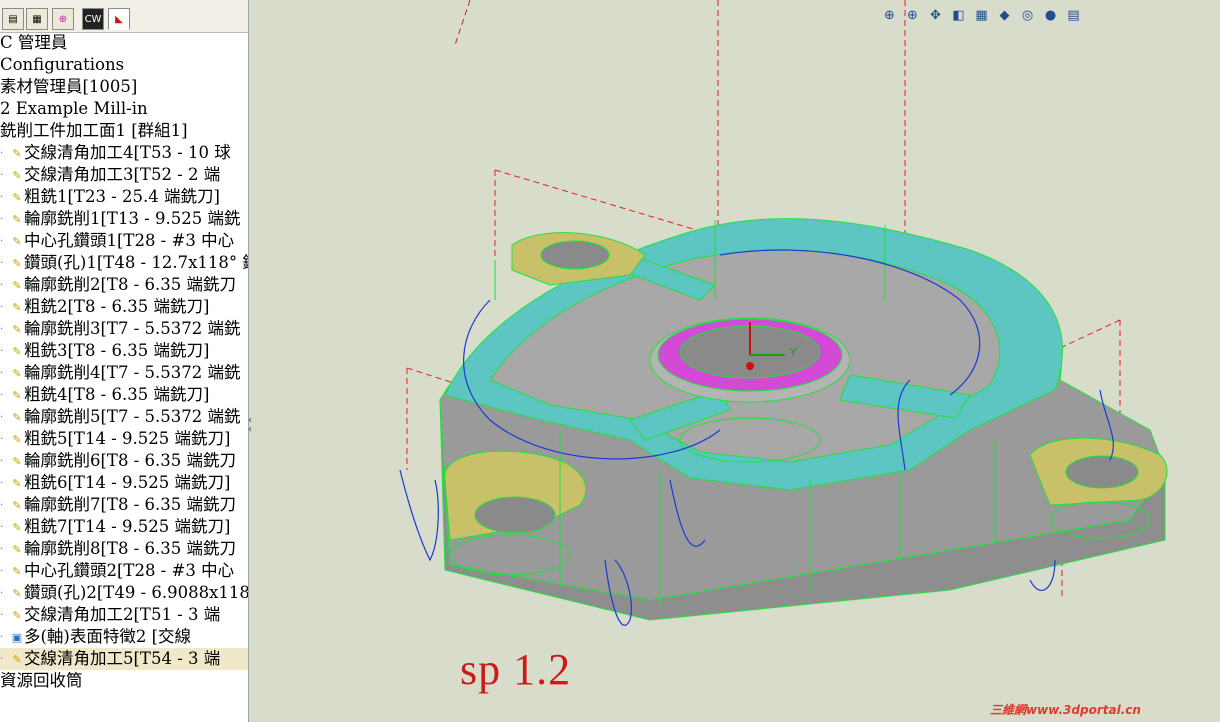  I want to click on tree-item-label: 中心孔鑽頭1[T28 - #3 中心, so click(129, 240).